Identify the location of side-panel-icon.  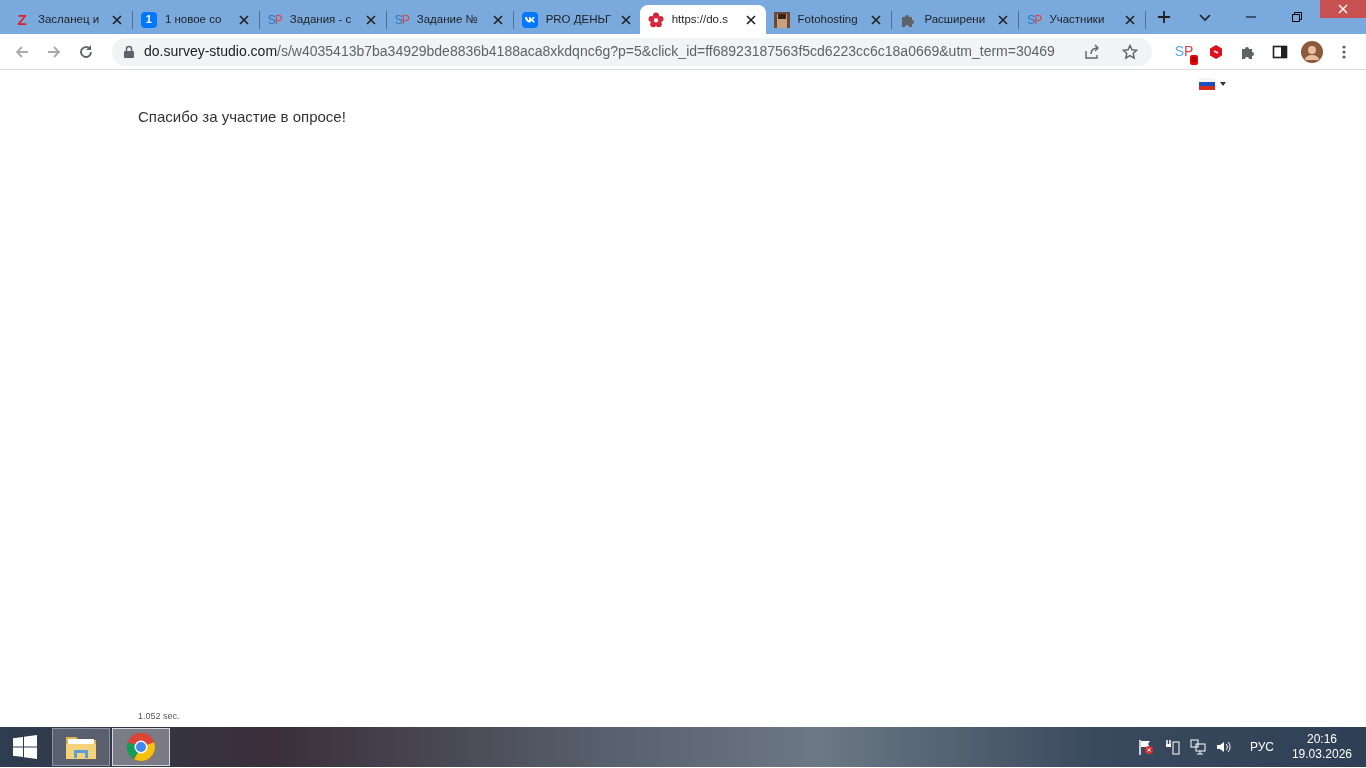
(1280, 51).